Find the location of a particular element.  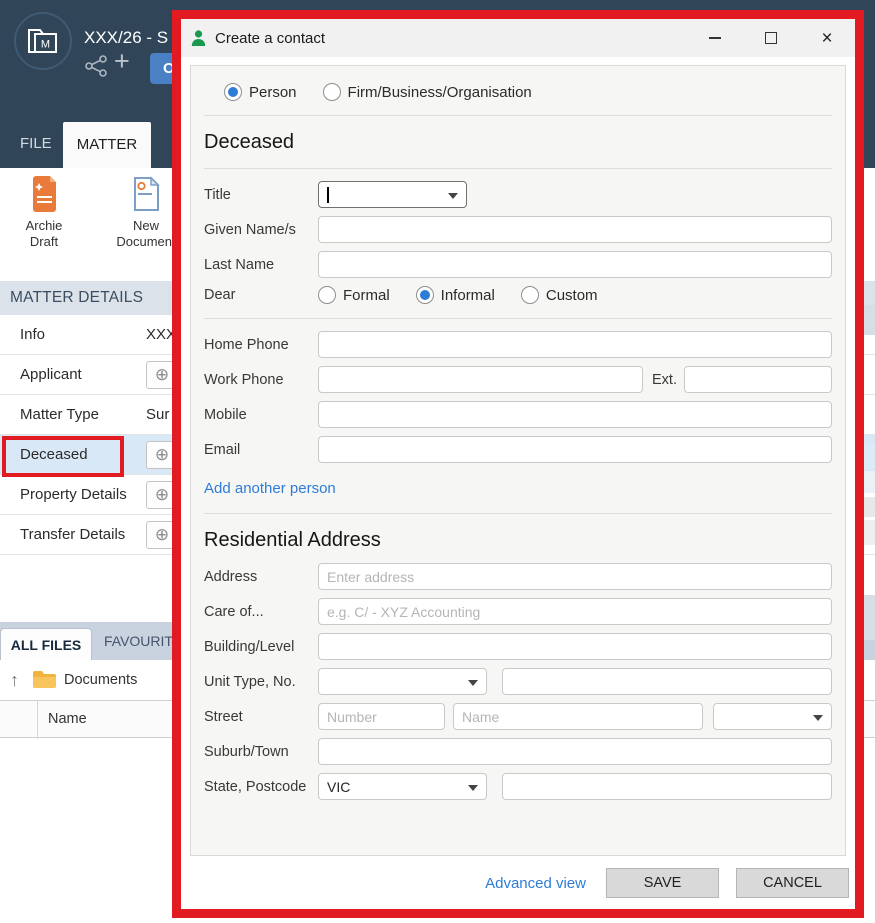

svg-text: M is located at coordinates (45, 45).